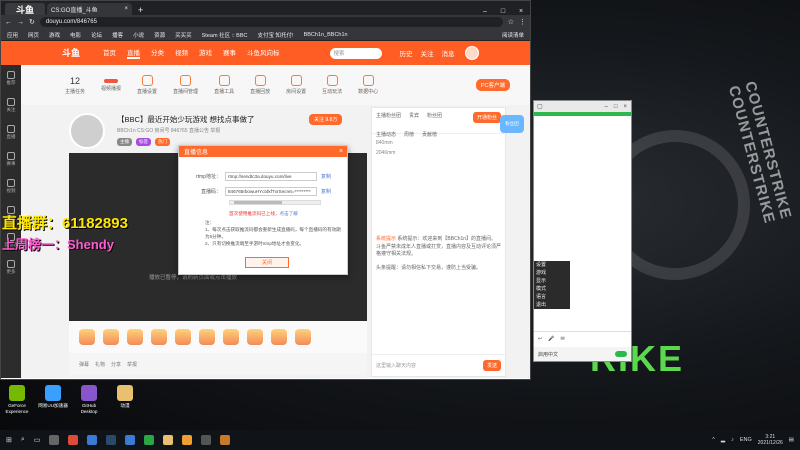 The height and width of the screenshot is (450, 800). I want to click on csgo-icon, so click(187, 440).